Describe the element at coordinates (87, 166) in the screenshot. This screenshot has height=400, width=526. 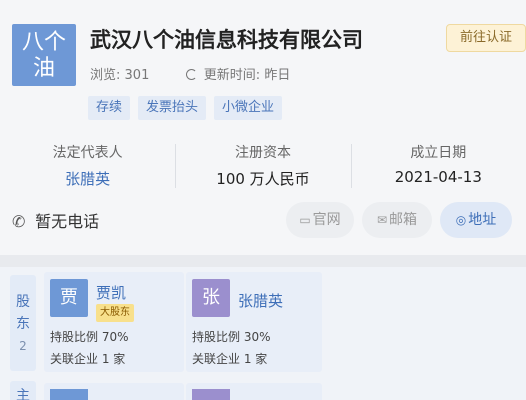
I see `legal-rep-column: 法定代表人 张腊英` at that location.